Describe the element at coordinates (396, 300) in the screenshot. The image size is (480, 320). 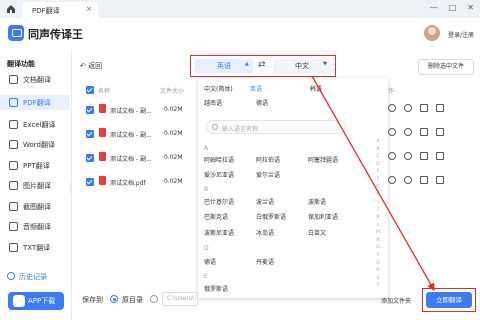
I see `add-folder-button: 添加文件夹` at that location.